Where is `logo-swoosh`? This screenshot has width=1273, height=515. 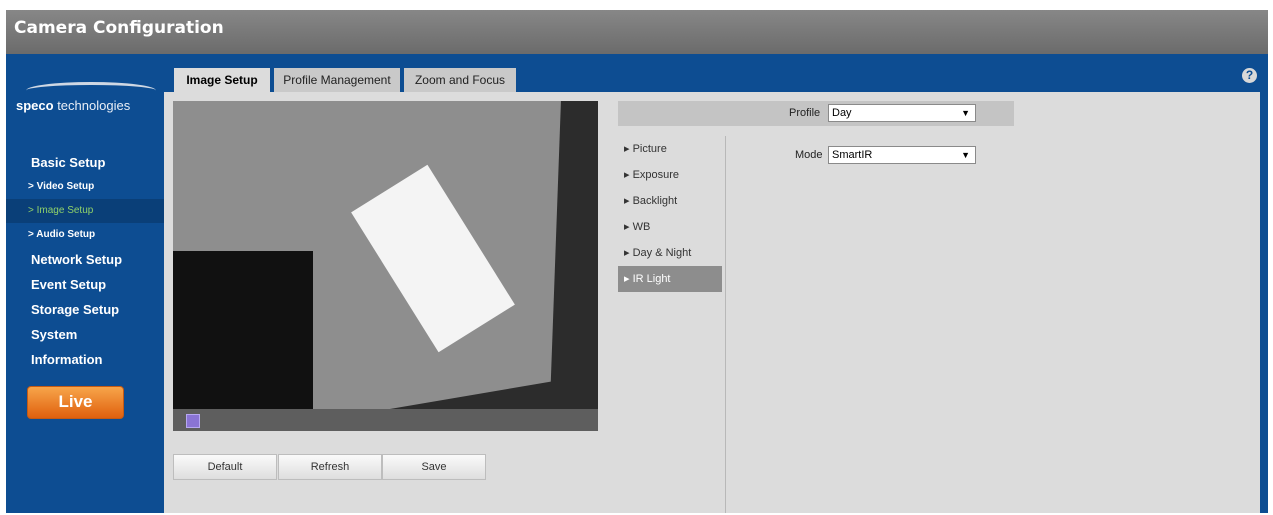
logo-swoosh is located at coordinates (91, 90).